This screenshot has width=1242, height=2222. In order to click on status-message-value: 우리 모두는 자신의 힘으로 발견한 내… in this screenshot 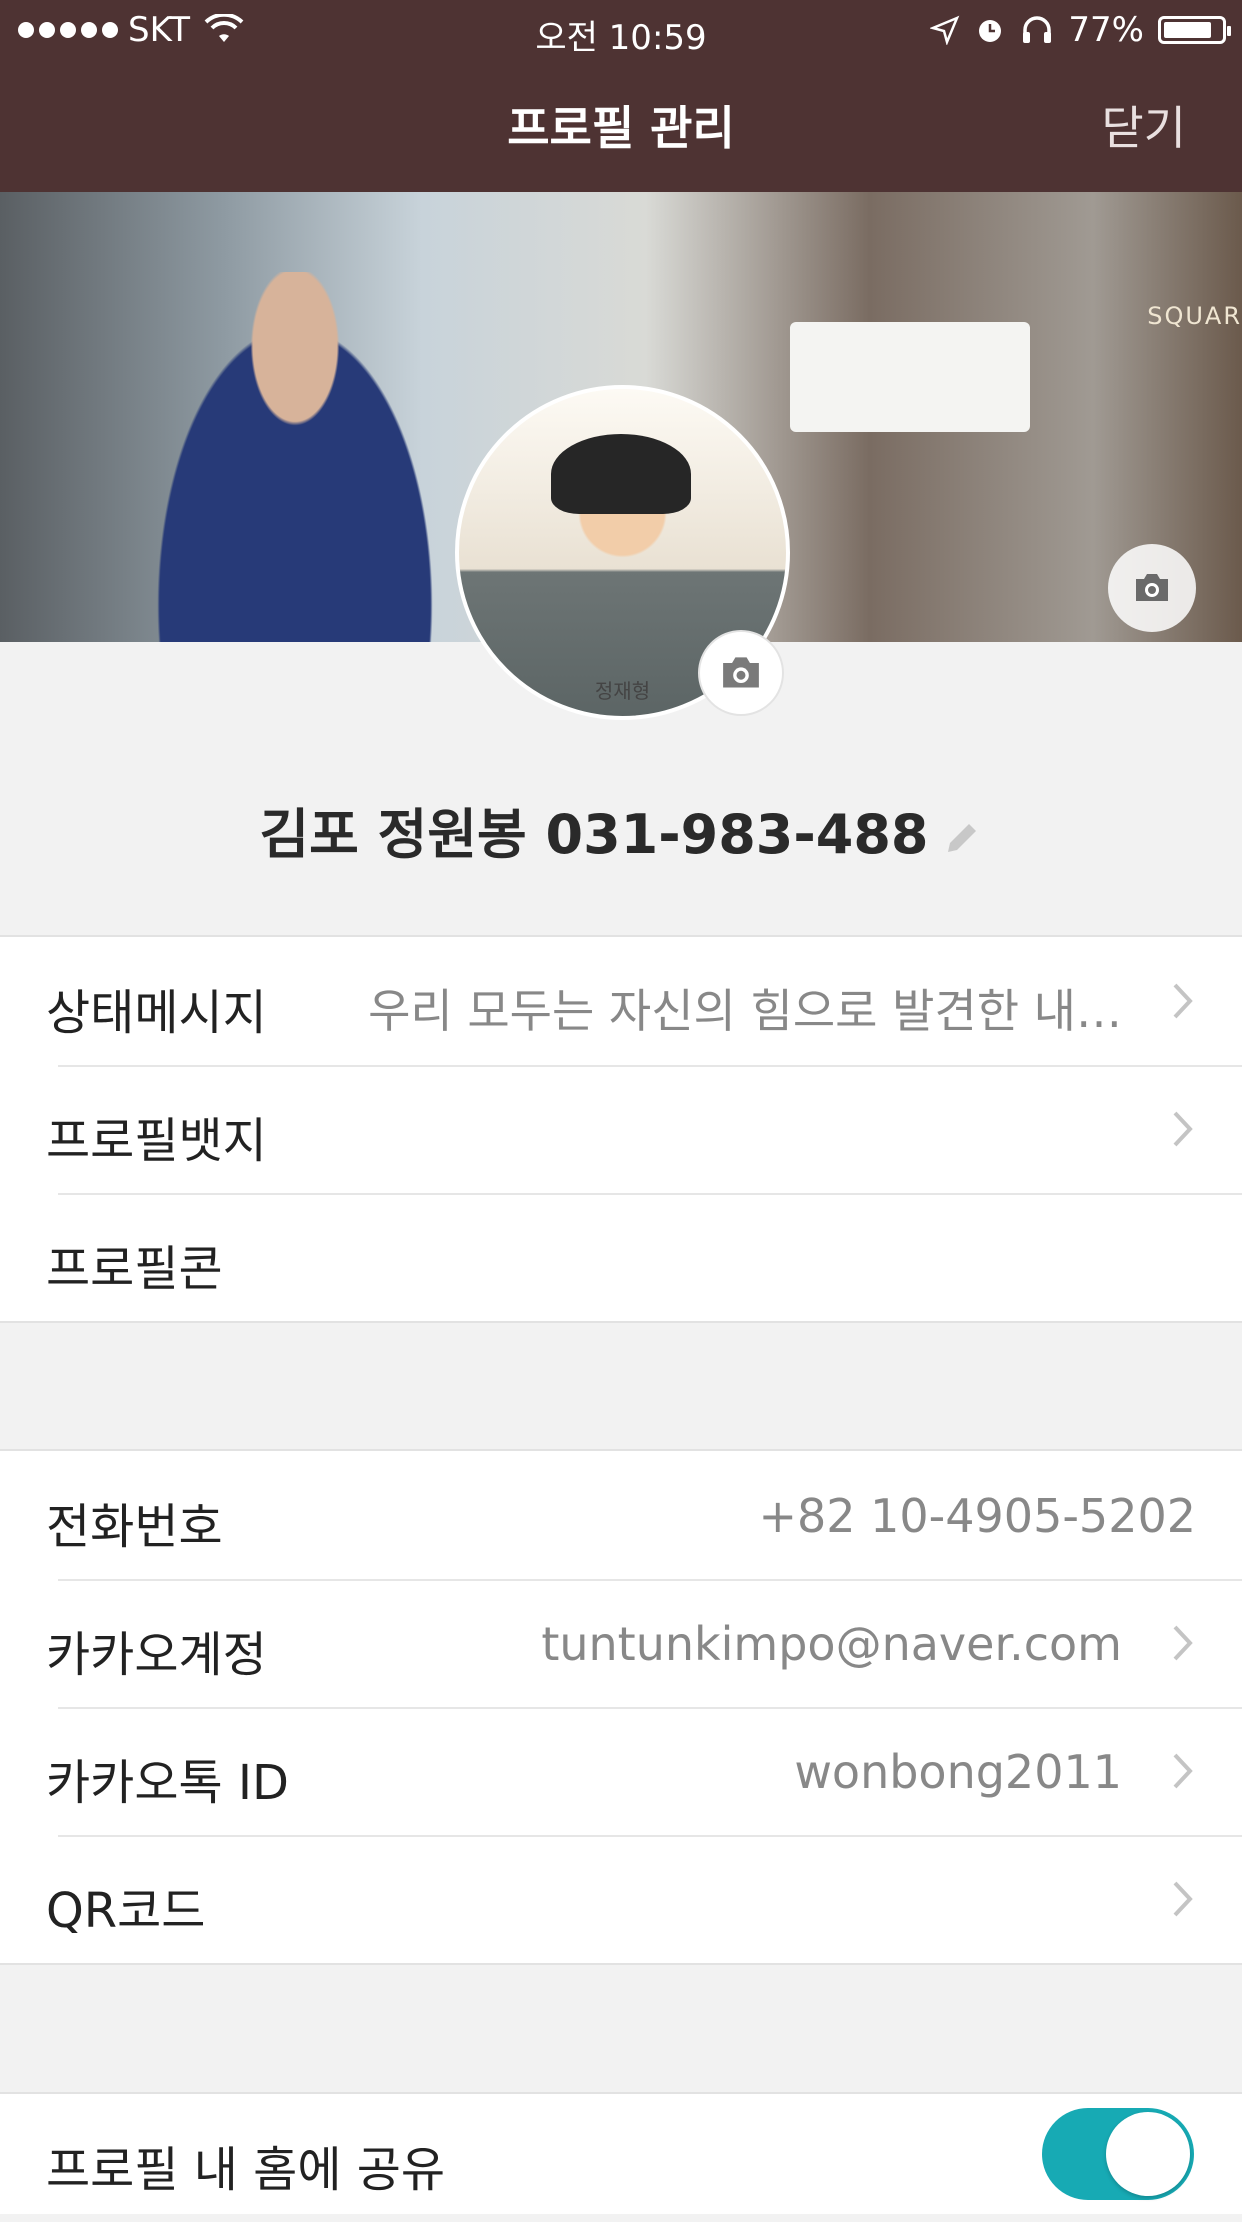, I will do `click(745, 1011)`.